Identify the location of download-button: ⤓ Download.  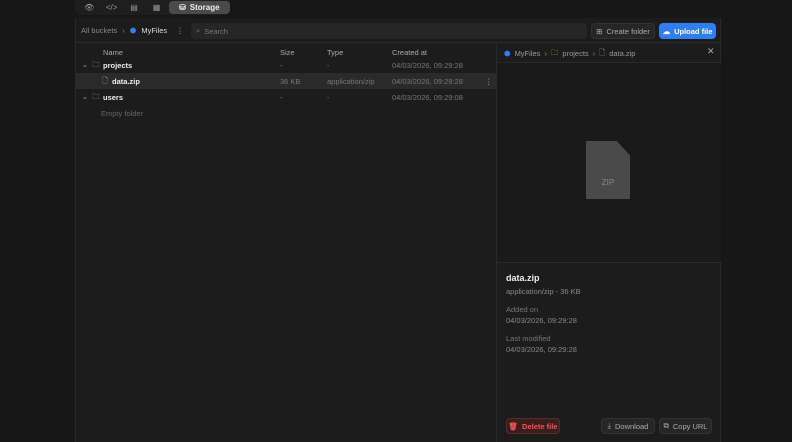
(628, 426).